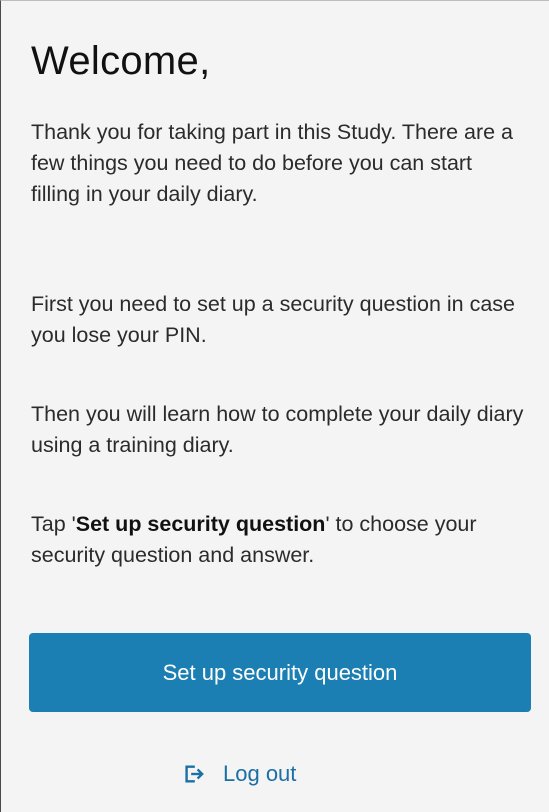 This screenshot has height=812, width=549. What do you see at coordinates (121, 61) in the screenshot?
I see `page-title: Welcome,` at bounding box center [121, 61].